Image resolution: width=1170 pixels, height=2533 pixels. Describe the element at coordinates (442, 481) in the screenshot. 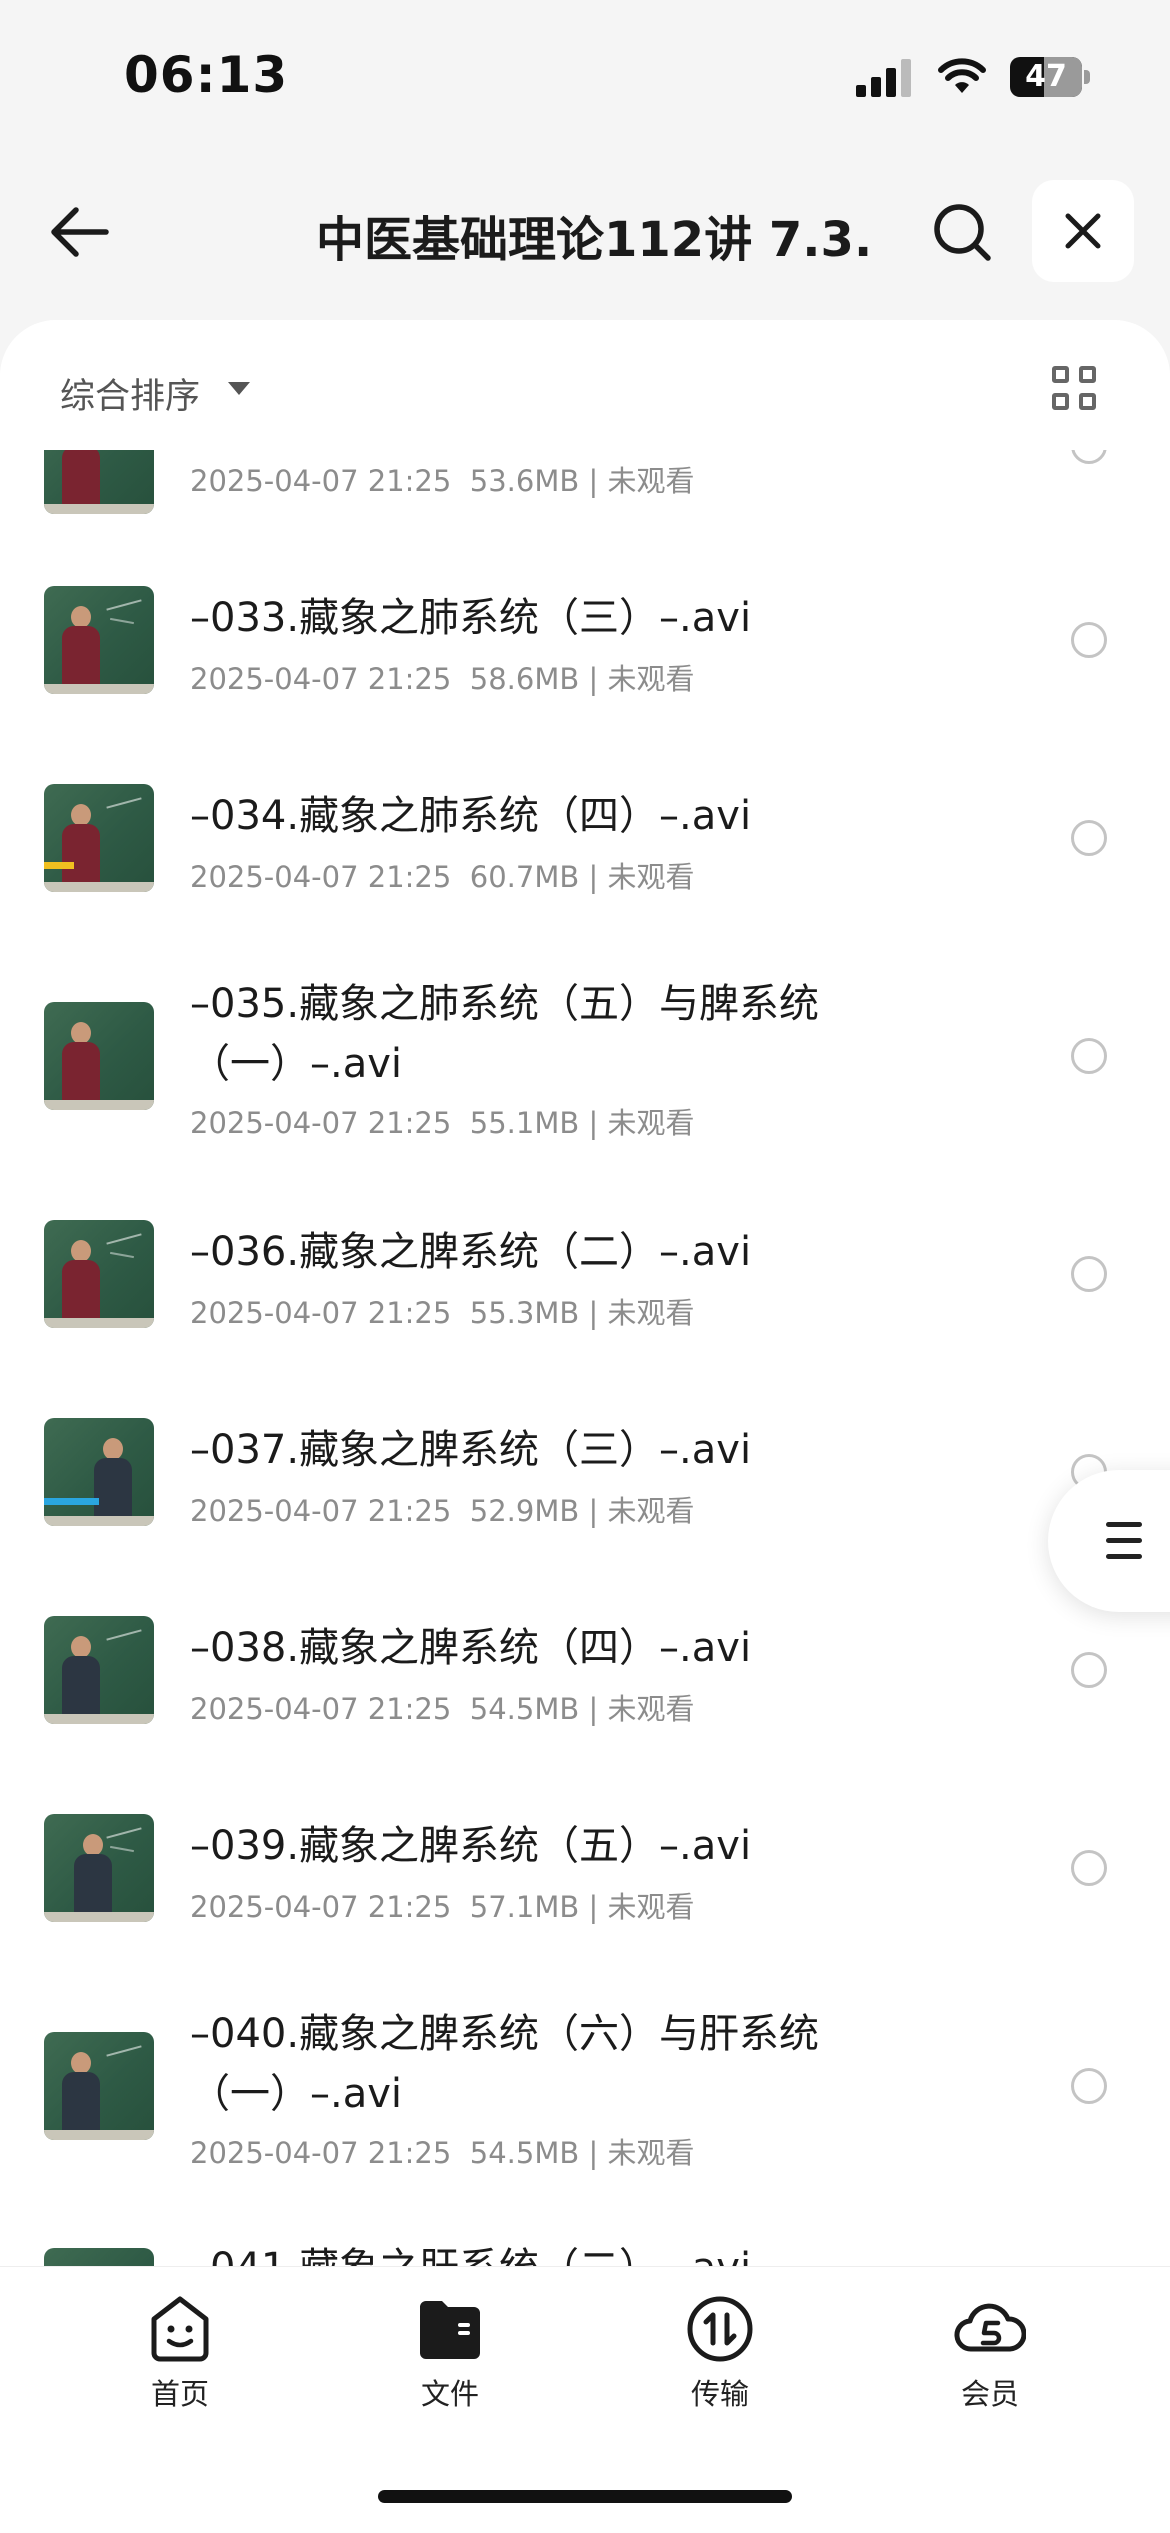

I see `file-meta: 2025-04-07 21:25 53.6MB | 未观看` at that location.